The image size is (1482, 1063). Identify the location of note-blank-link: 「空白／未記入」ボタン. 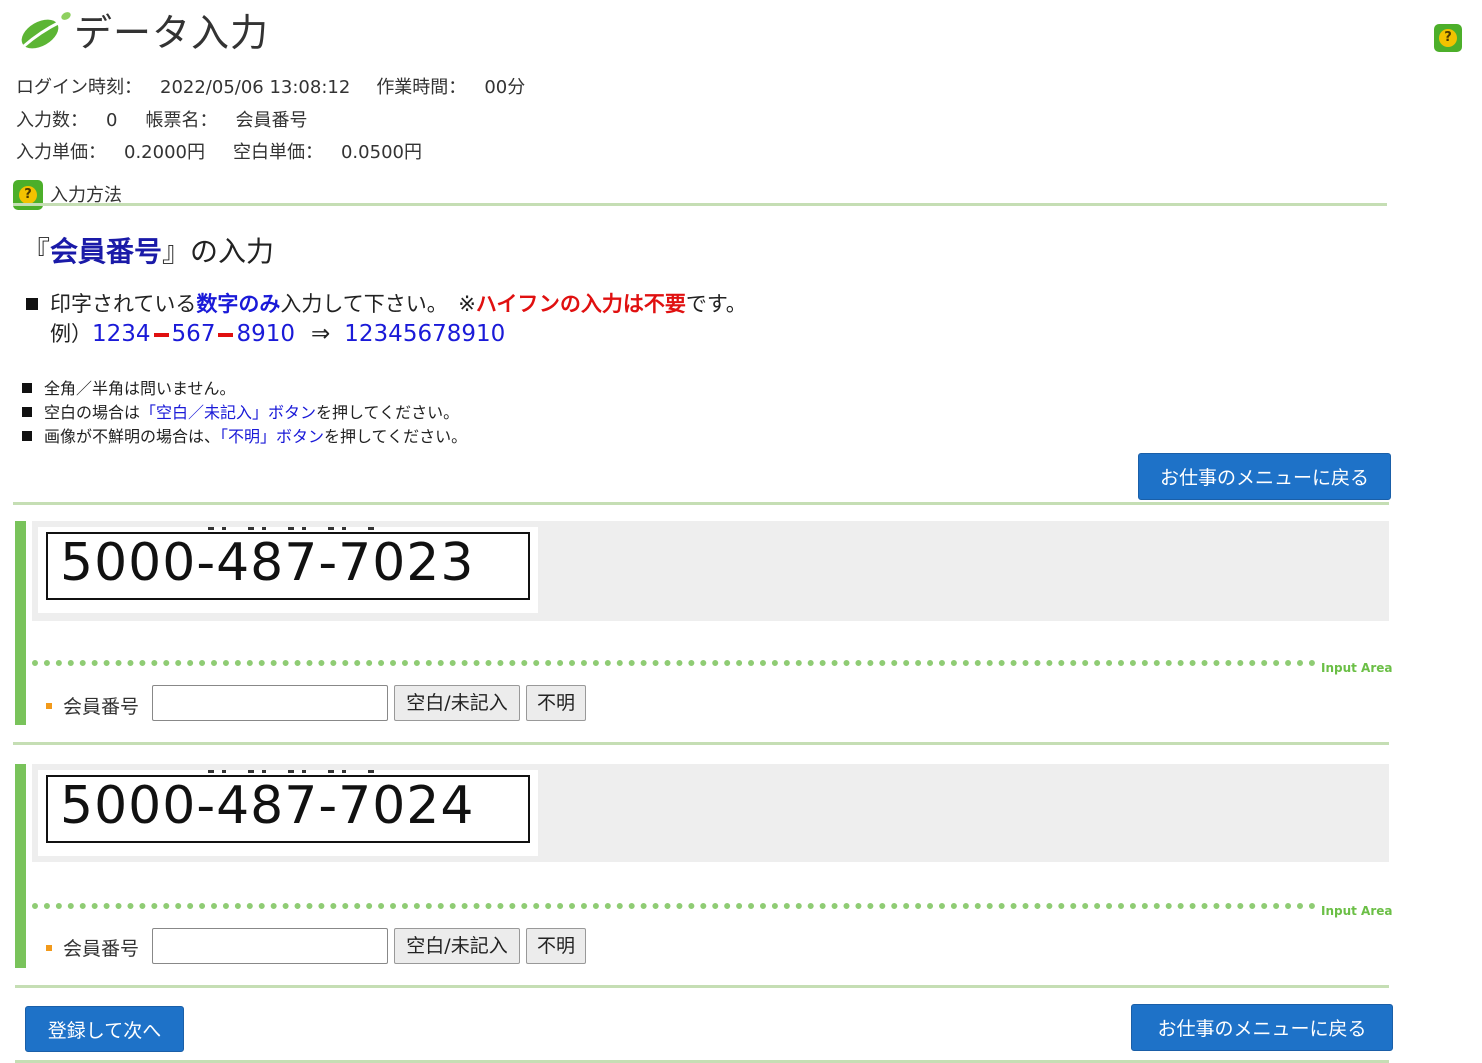
(228, 412).